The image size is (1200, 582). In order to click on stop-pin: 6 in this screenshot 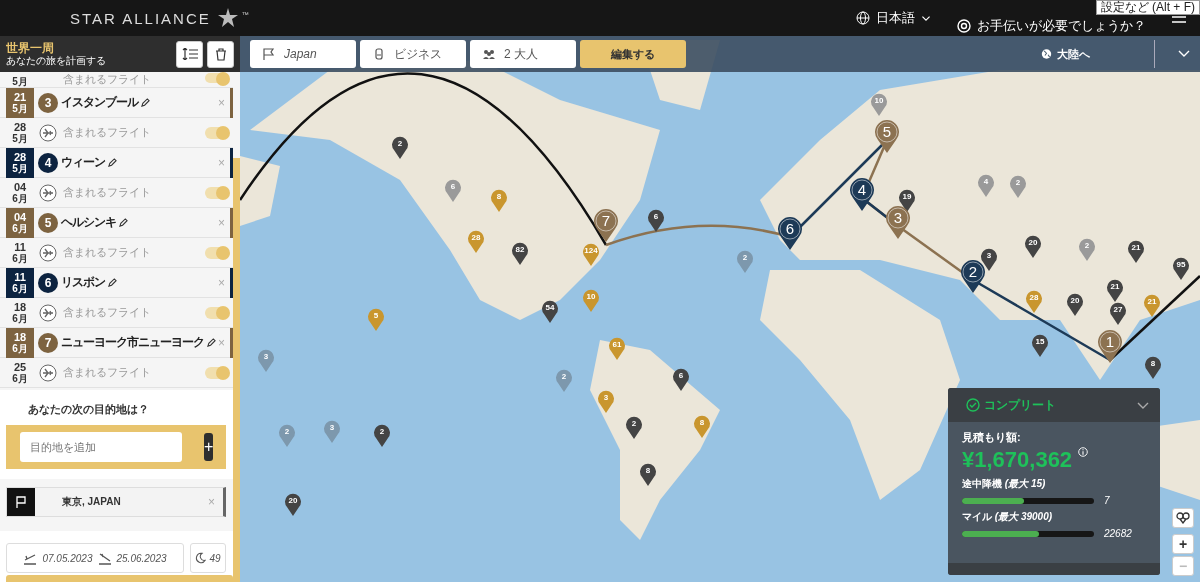, I will do `click(790, 233)`.